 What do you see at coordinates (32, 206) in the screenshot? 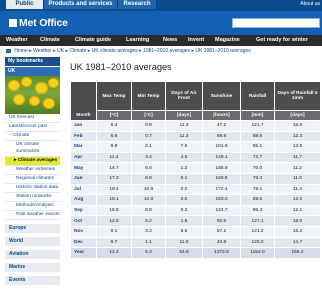
I see `sidebar-item-methods-analysis: Methods/Analysis` at bounding box center [32, 206].